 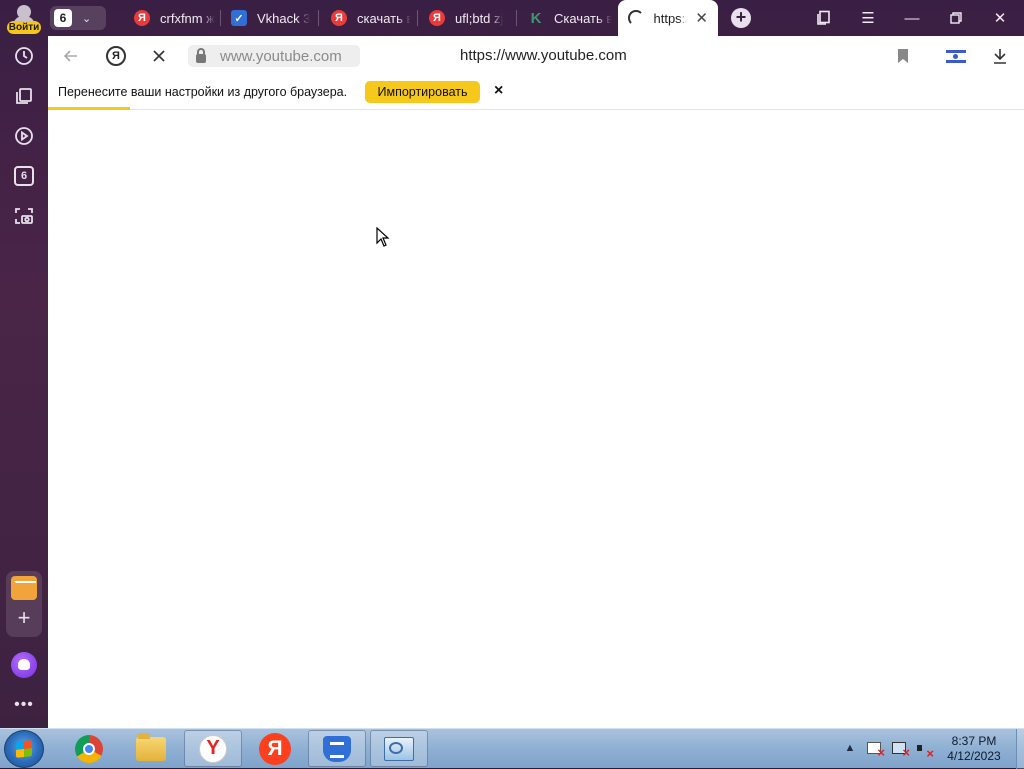 I want to click on account-button: Войти, so click(x=24, y=19).